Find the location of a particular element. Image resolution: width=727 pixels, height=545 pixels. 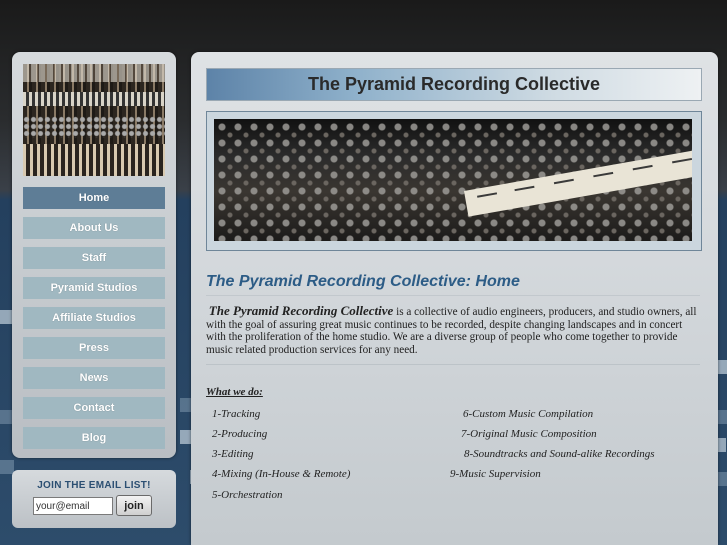

content-divider is located at coordinates (453, 364).